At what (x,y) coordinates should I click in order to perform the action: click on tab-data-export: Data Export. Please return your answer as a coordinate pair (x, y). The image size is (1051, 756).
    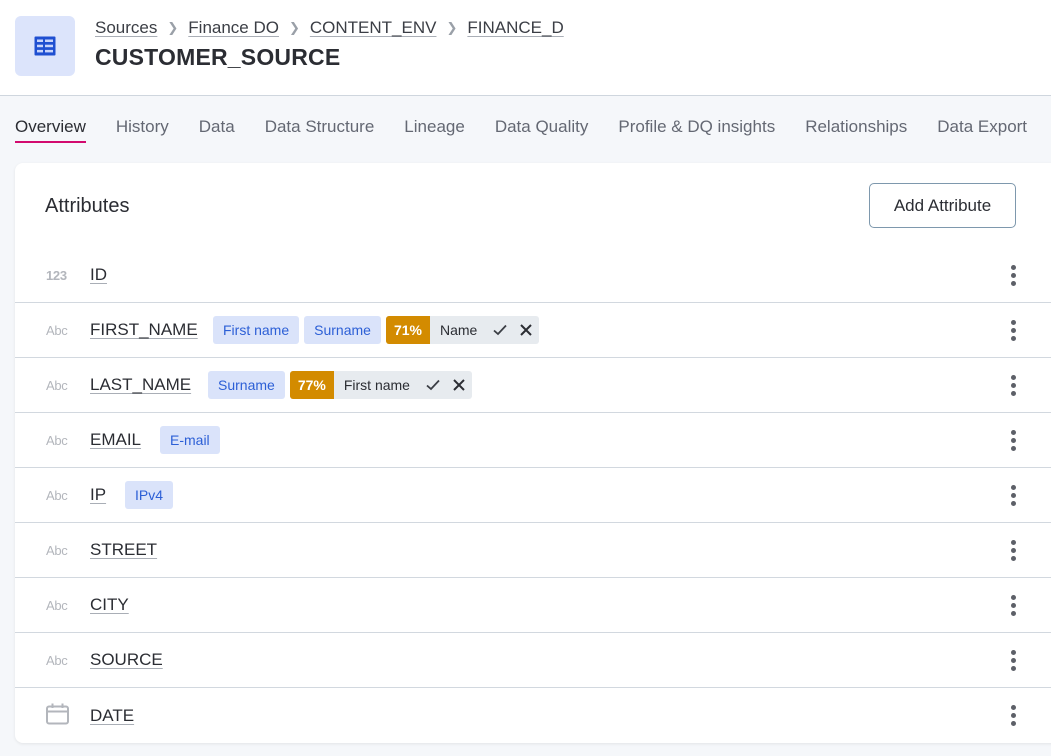
    Looking at the image, I should click on (982, 130).